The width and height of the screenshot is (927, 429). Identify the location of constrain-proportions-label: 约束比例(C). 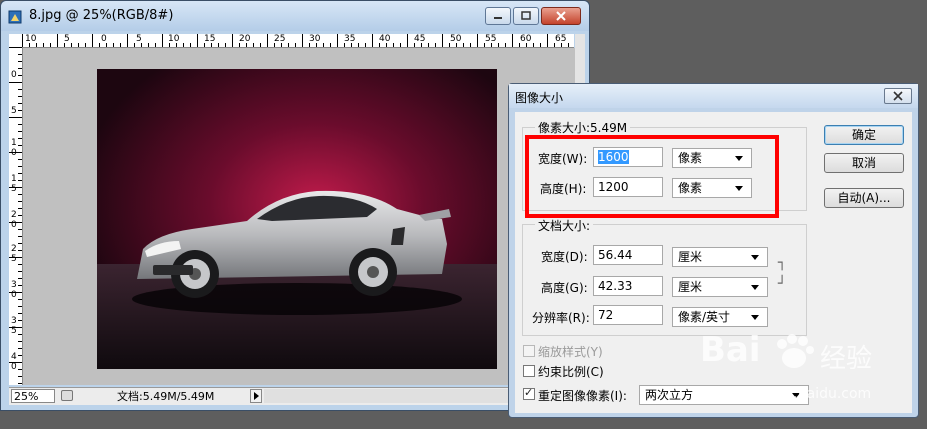
(571, 372).